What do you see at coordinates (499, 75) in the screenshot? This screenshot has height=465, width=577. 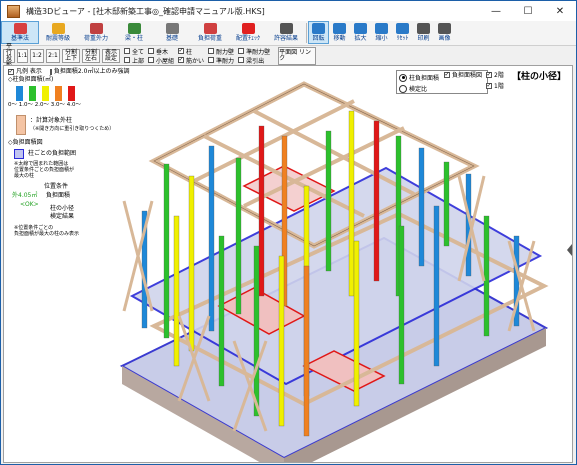 I see `floor-2-label: 2階` at bounding box center [499, 75].